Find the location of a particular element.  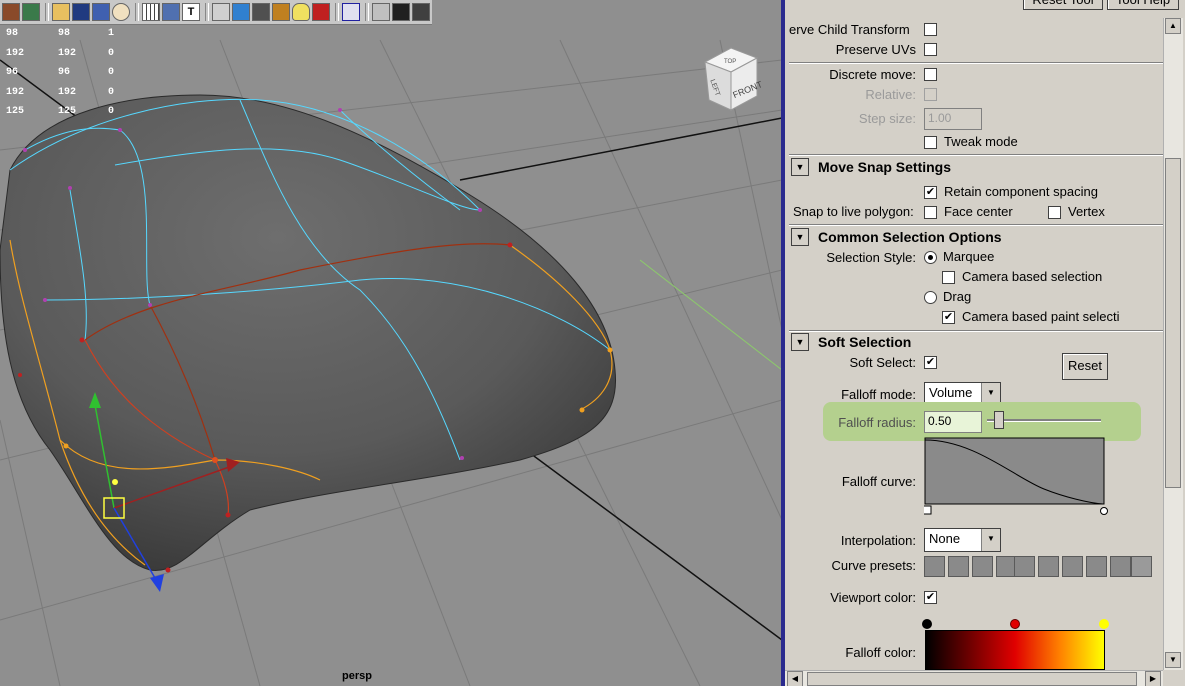

soft-selection-header: ▼ Soft Selection is located at coordinates (976, 343).